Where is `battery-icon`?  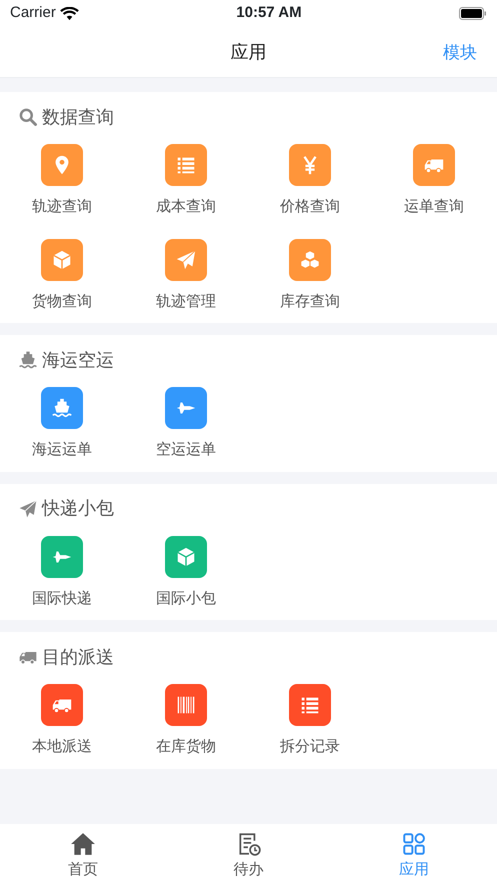
battery-icon is located at coordinates (473, 13).